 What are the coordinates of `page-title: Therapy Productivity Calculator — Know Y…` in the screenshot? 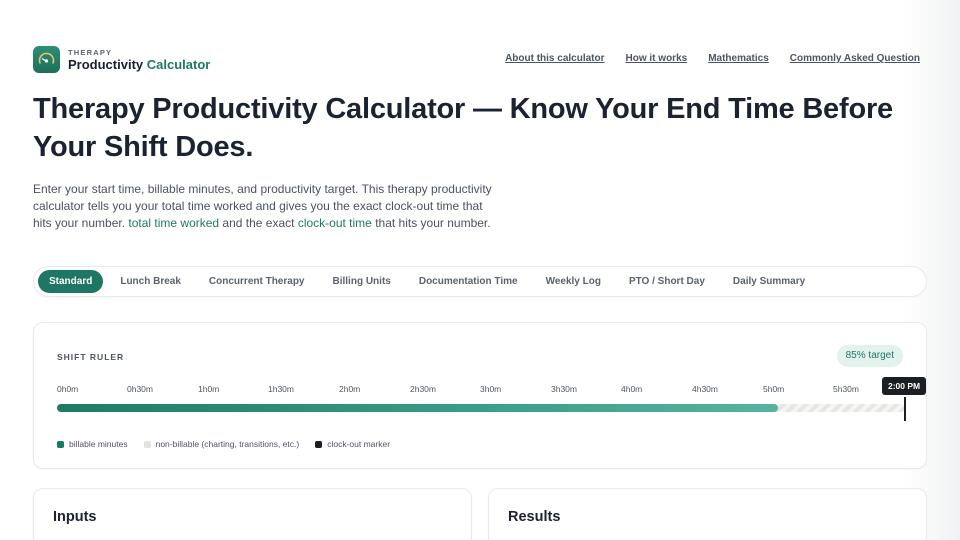 It's located at (463, 128).